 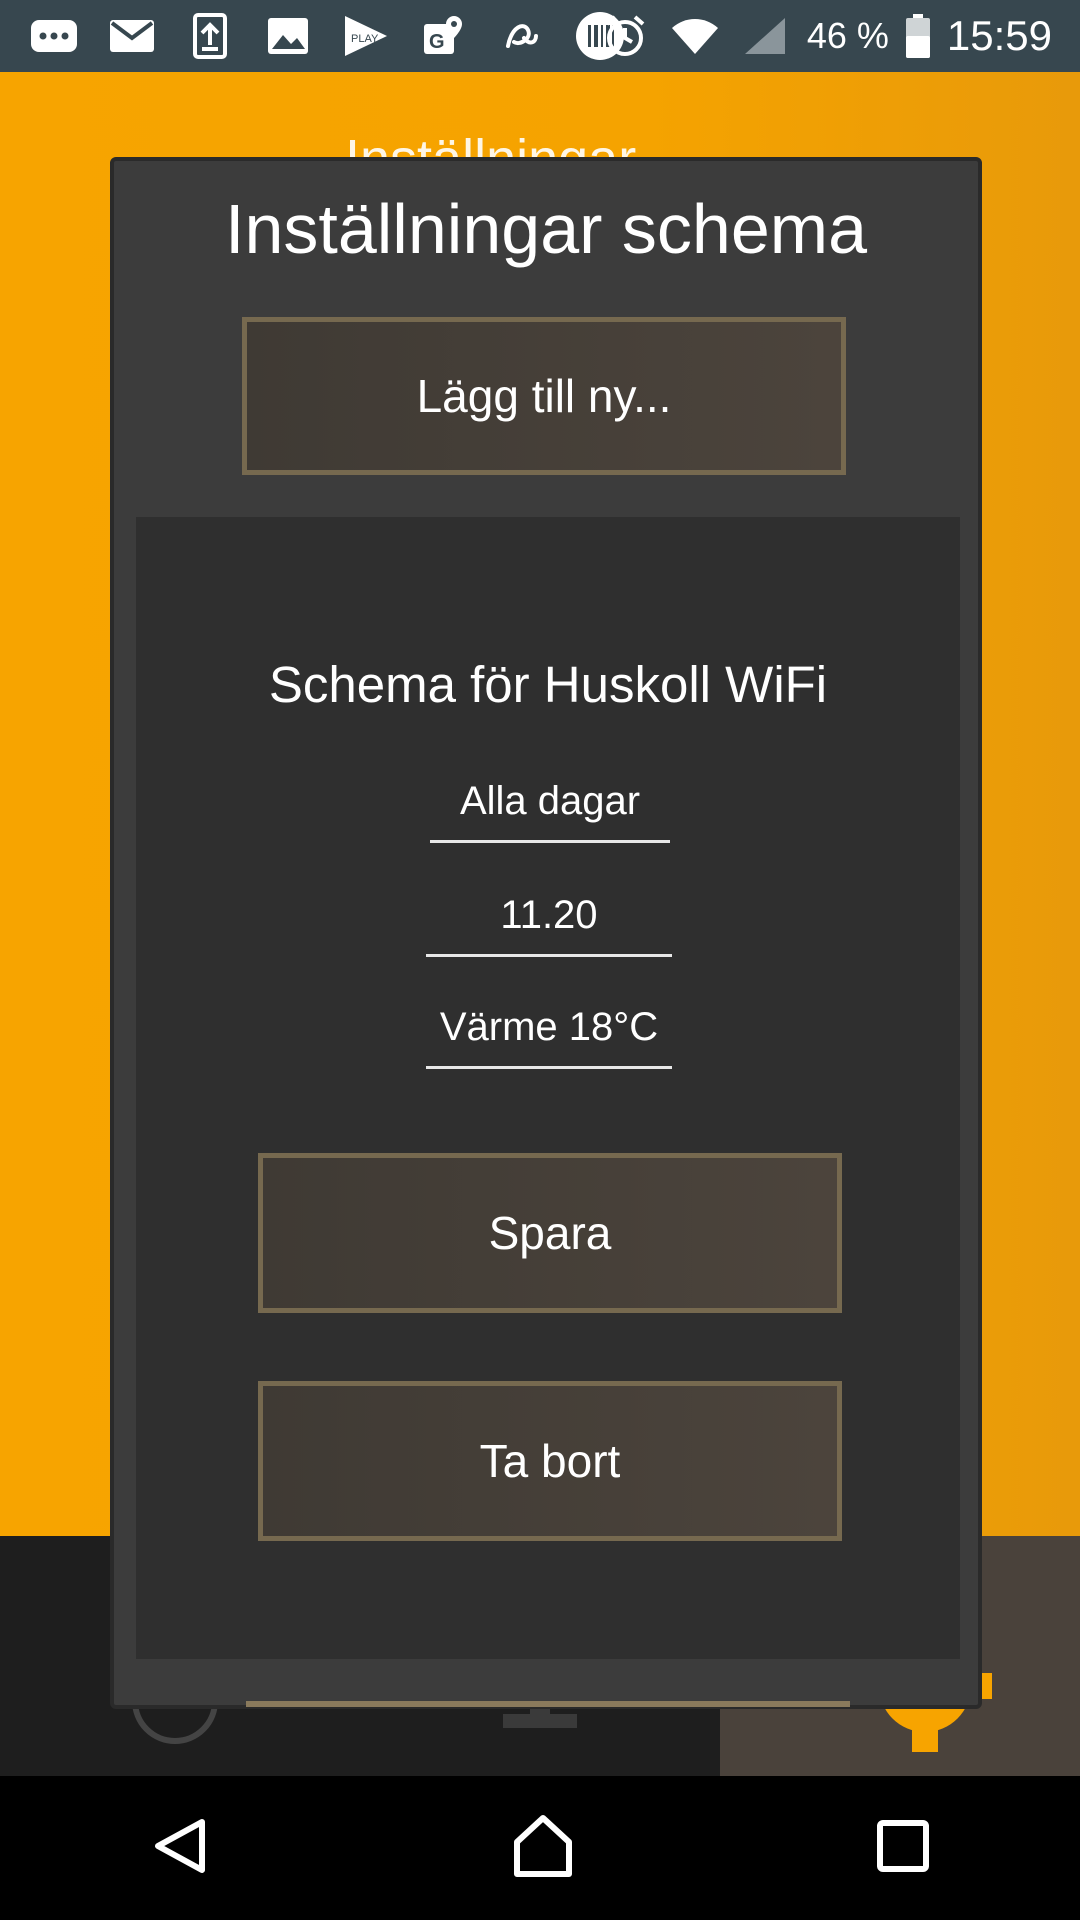 I want to click on delete-button: Ta bort, so click(x=550, y=1461).